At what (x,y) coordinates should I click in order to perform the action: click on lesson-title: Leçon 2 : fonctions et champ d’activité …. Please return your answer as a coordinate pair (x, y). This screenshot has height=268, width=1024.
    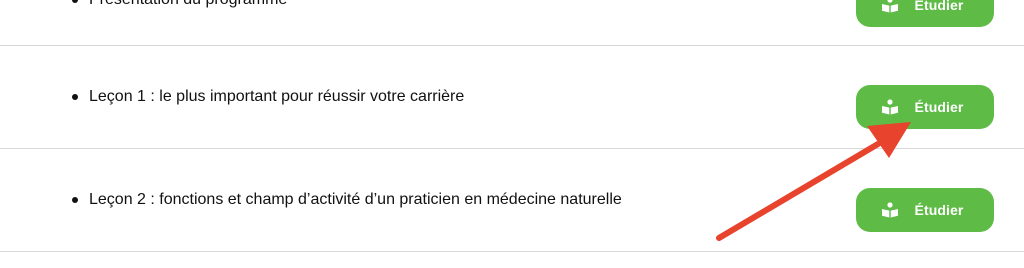
    Looking at the image, I should click on (355, 199).